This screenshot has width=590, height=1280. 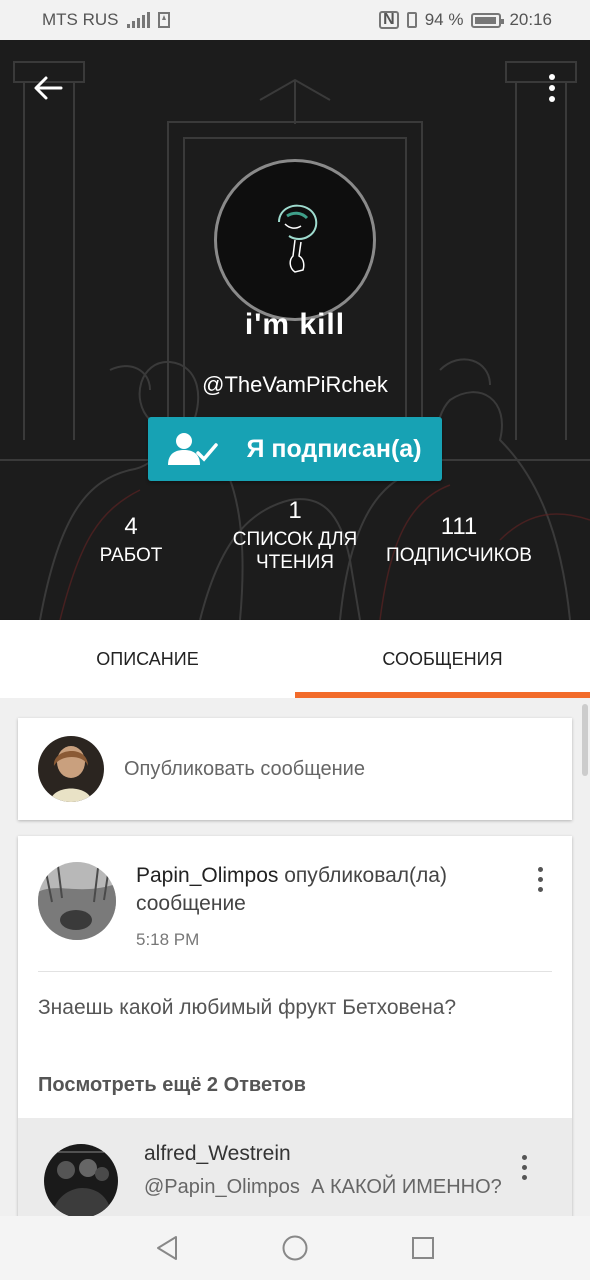 What do you see at coordinates (80, 19) in the screenshot?
I see `carrier-label: MTS RUS` at bounding box center [80, 19].